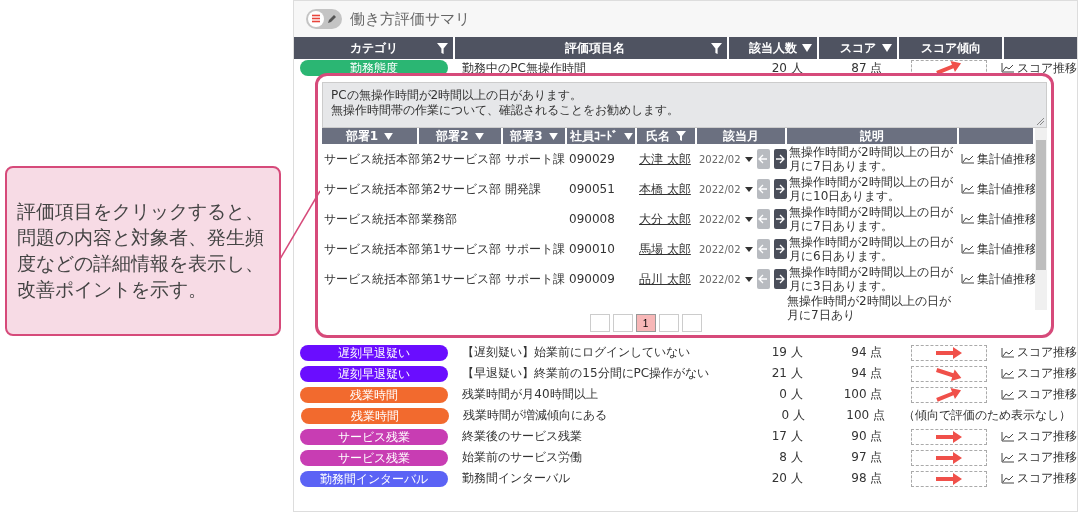 The image size is (1086, 522). What do you see at coordinates (867, 457) in the screenshot?
I see `score-text: 97 点` at bounding box center [867, 457].